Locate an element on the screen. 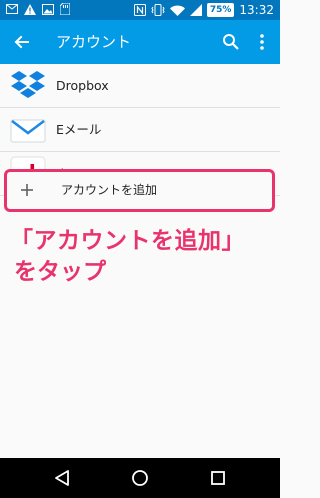  more-vert-icon is located at coordinates (262, 42).